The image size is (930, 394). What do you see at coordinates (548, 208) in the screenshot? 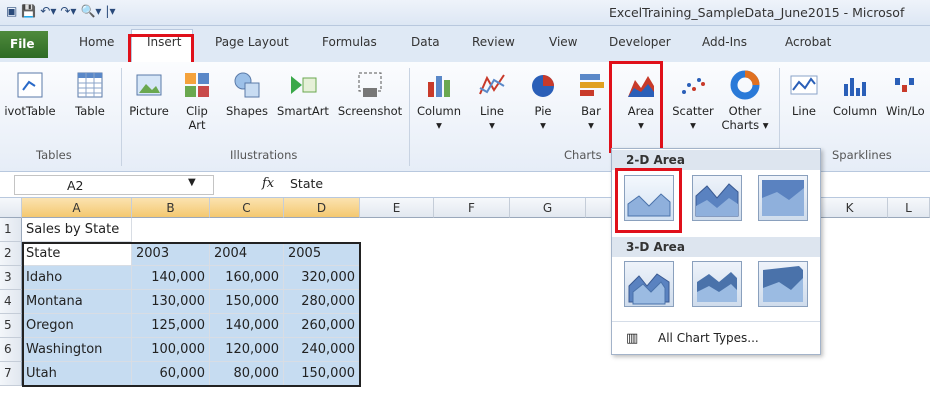
I see `column-header-g: G` at bounding box center [548, 208].